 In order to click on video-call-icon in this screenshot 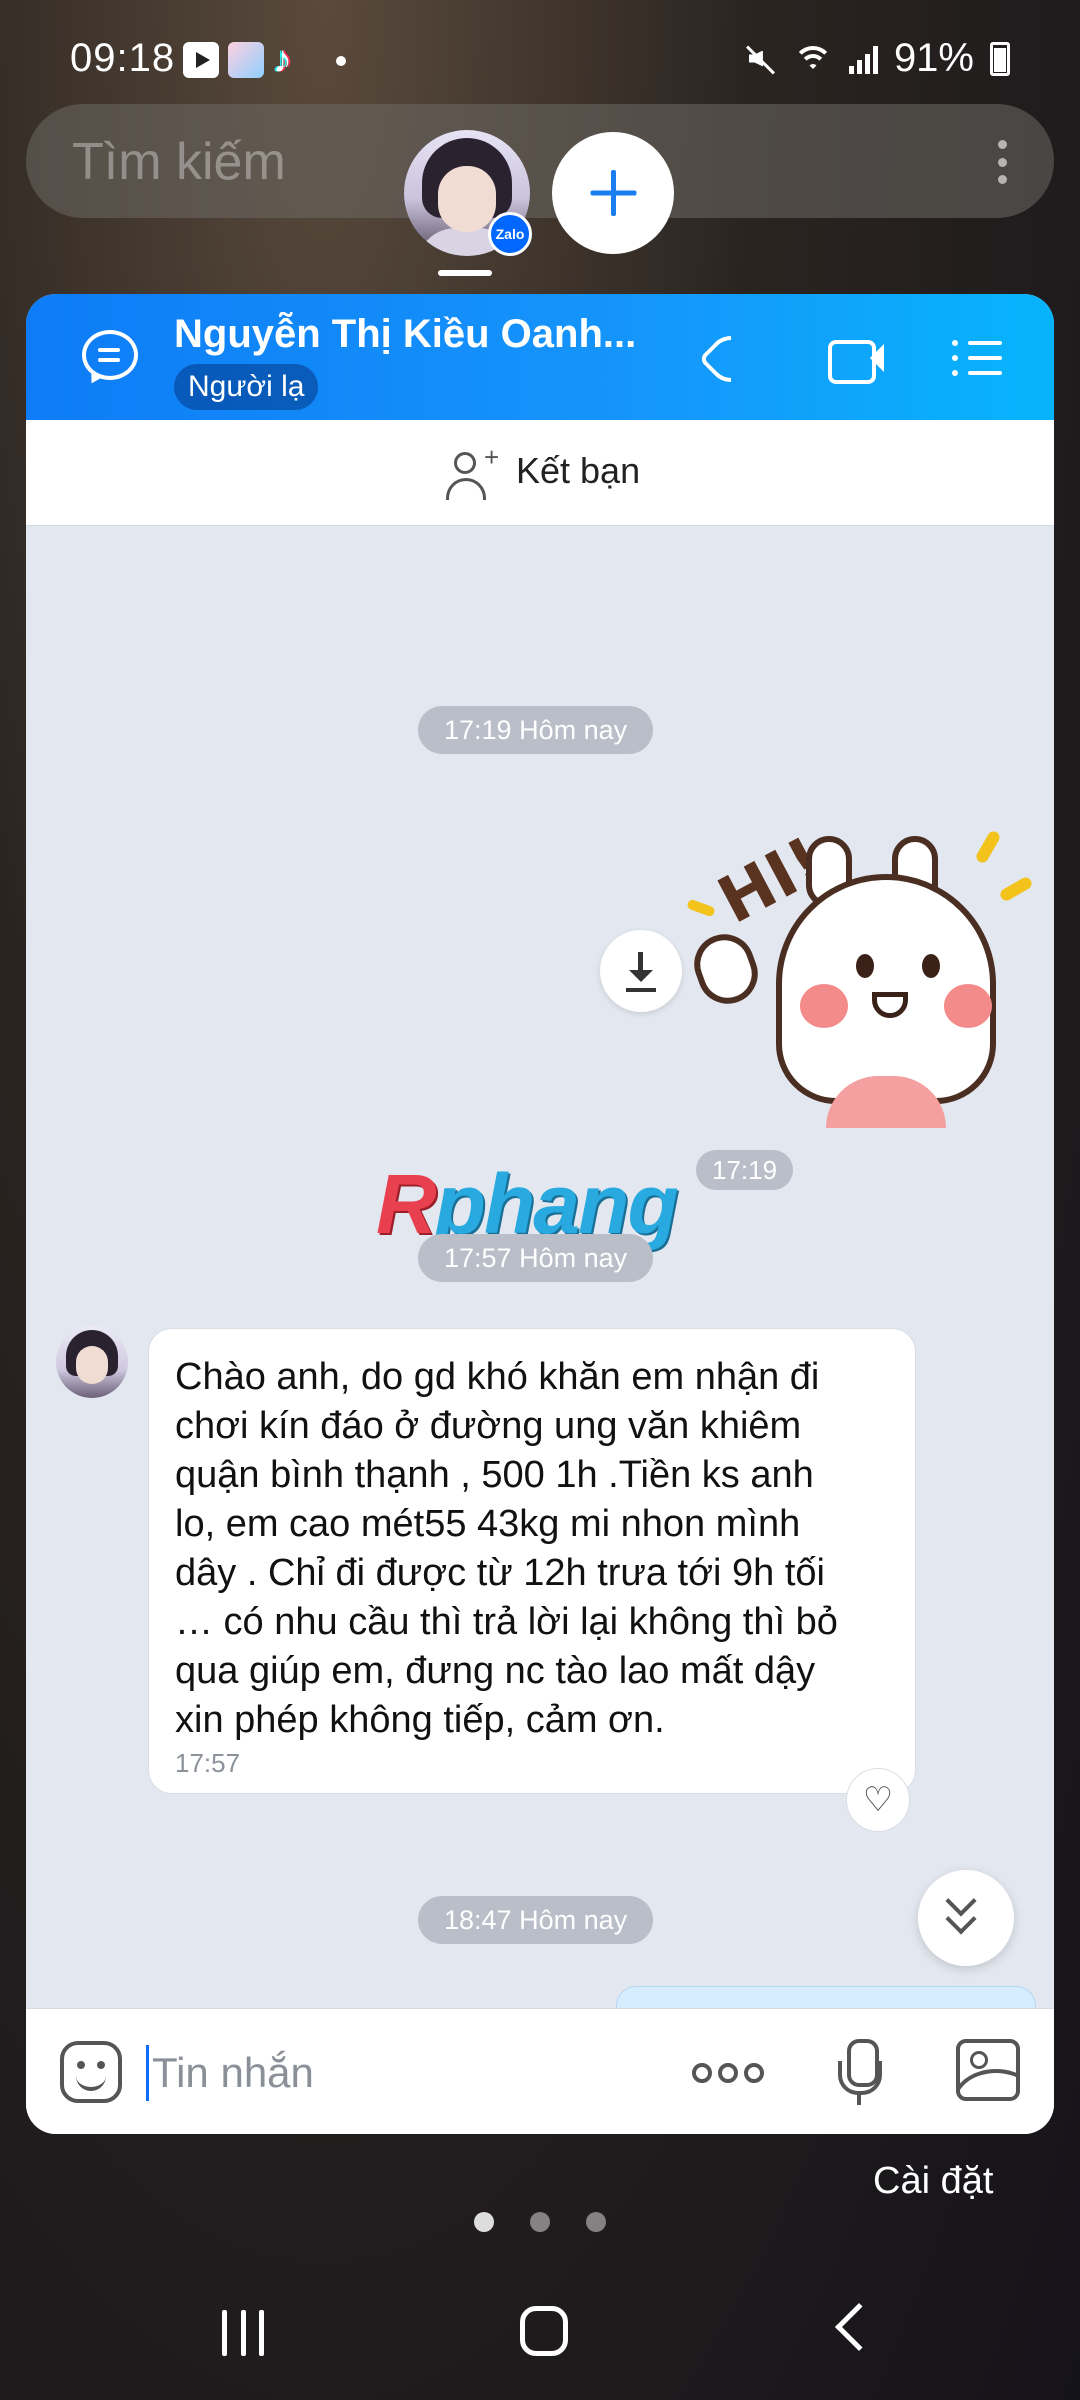, I will do `click(854, 358)`.